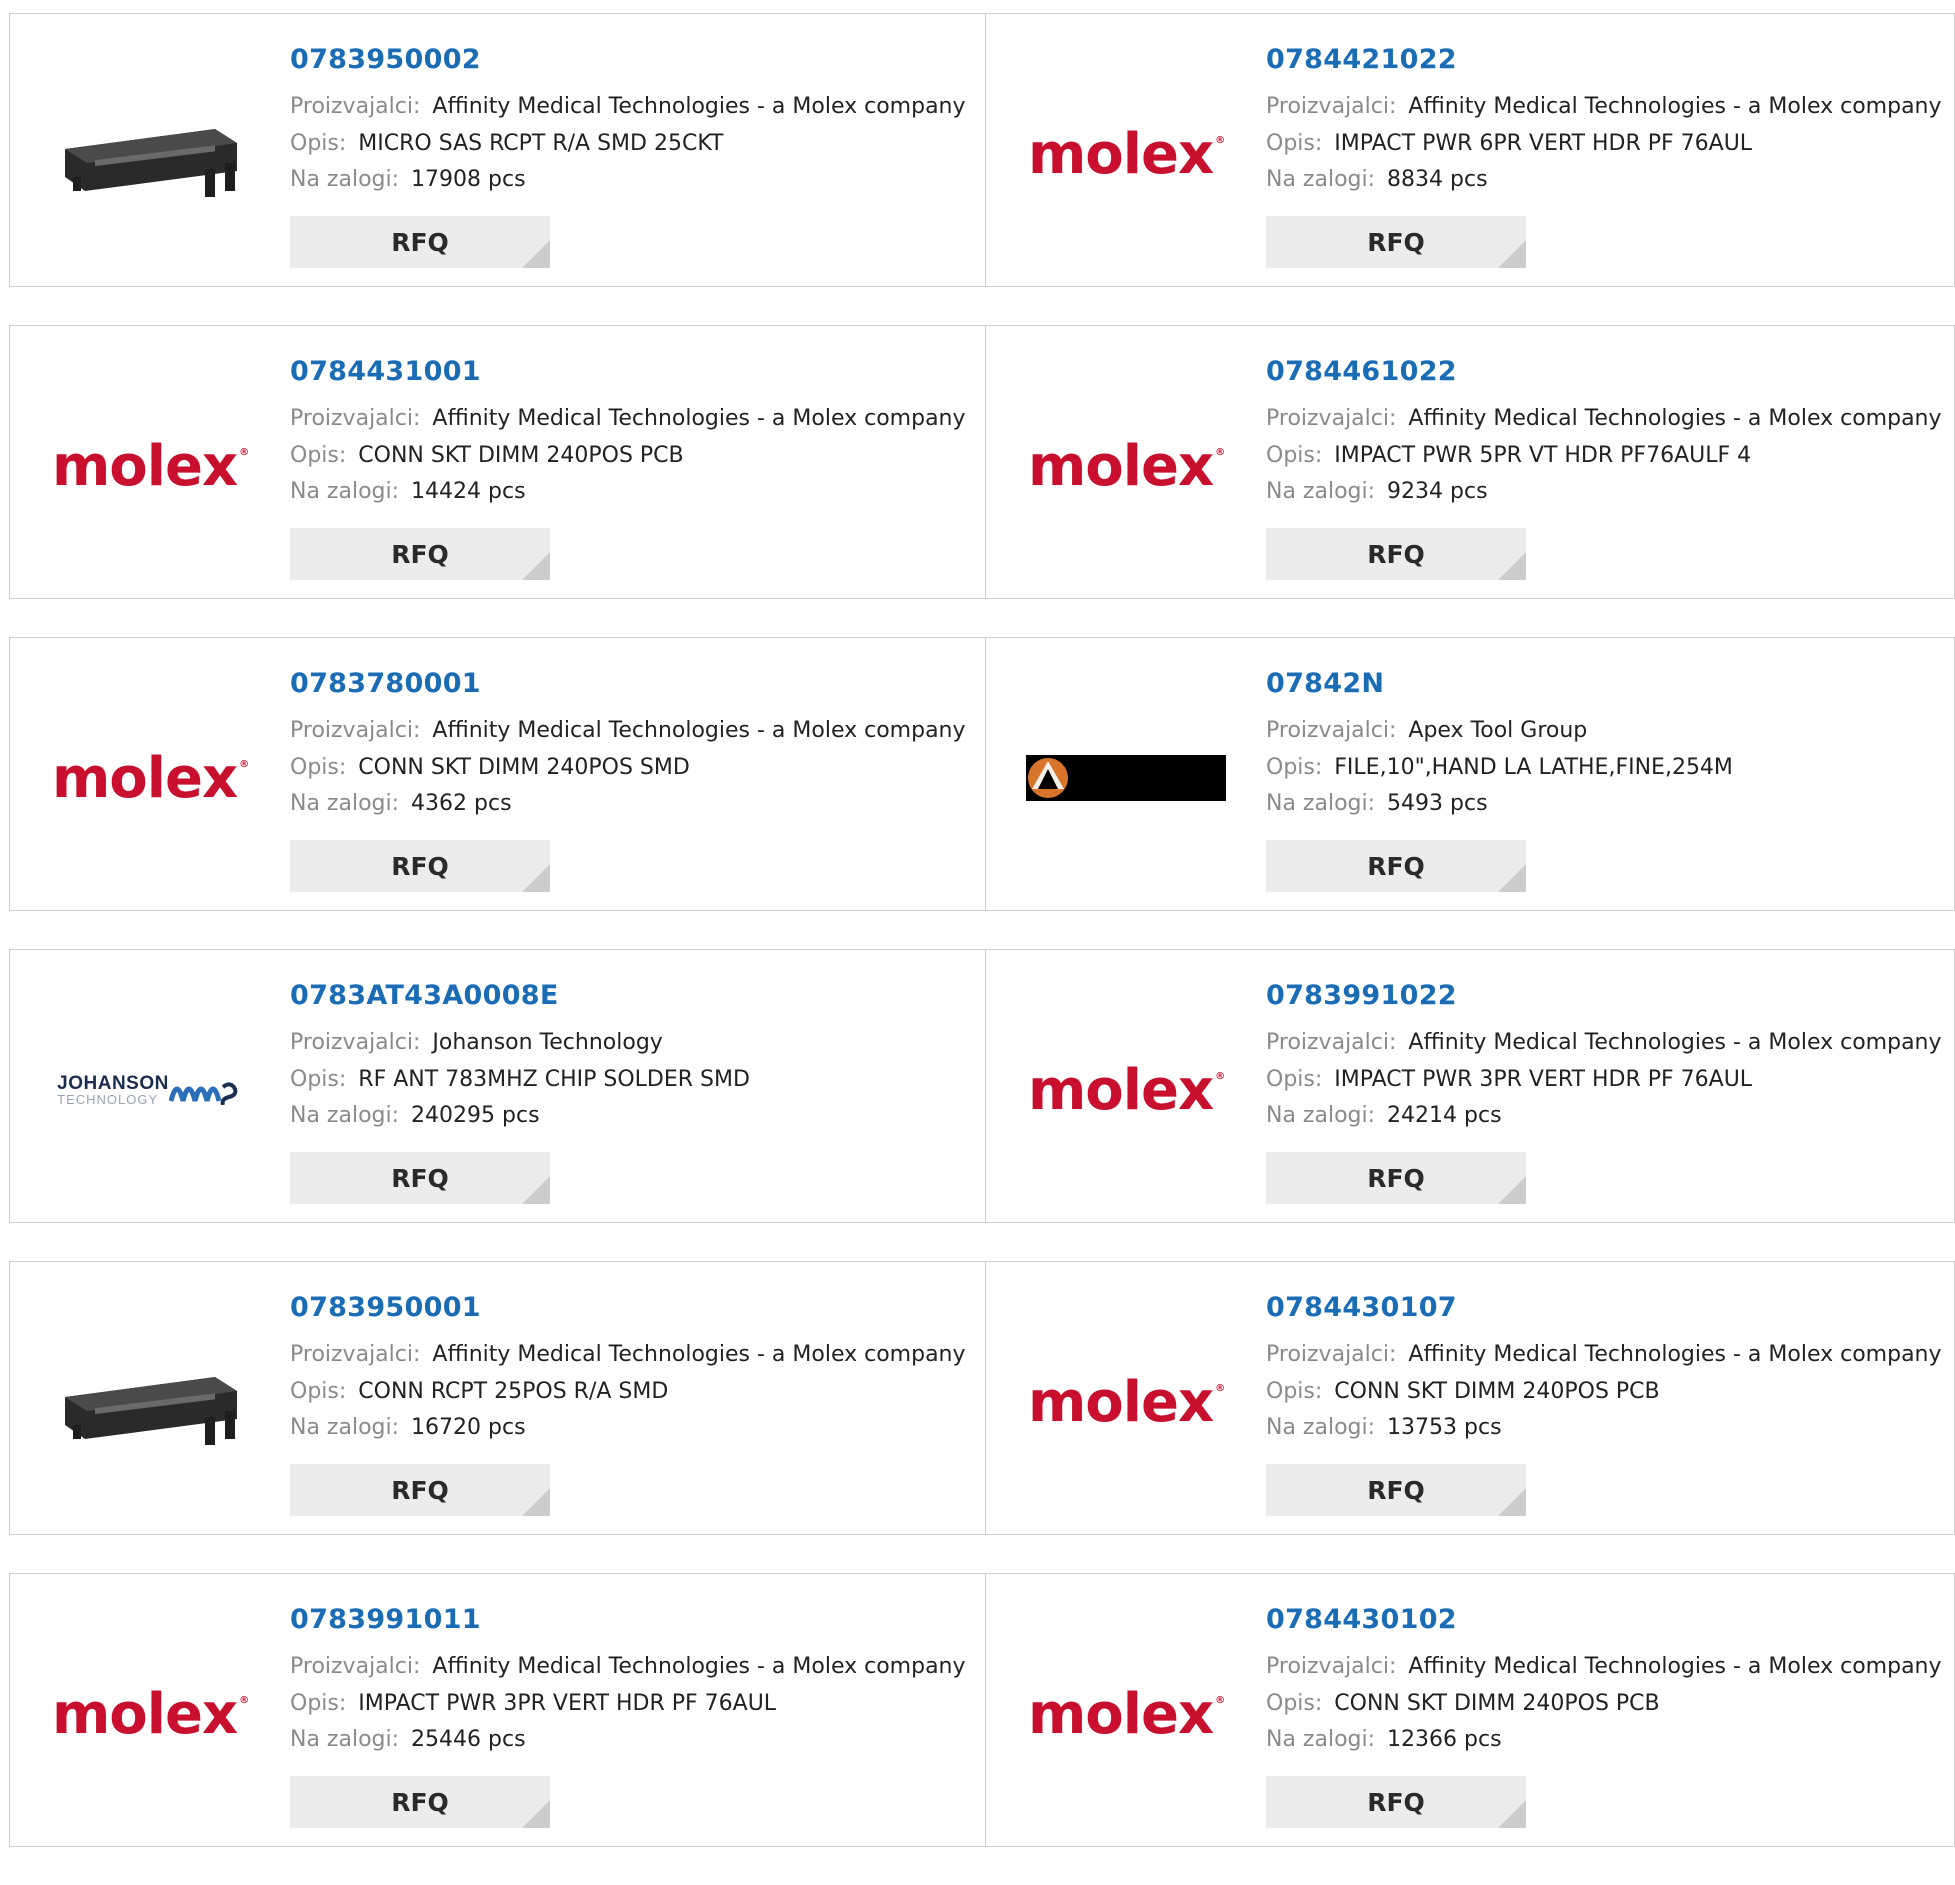  Describe the element at coordinates (1610, 371) in the screenshot. I see `part-number-link: 0784461022` at that location.